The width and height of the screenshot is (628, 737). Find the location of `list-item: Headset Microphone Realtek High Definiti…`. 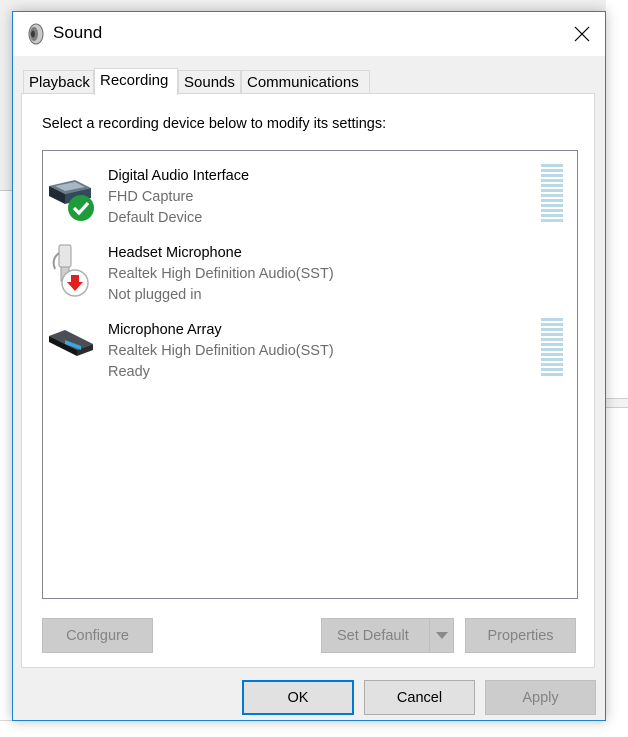

list-item: Headset Microphone Realtek High Definiti… is located at coordinates (310, 271).